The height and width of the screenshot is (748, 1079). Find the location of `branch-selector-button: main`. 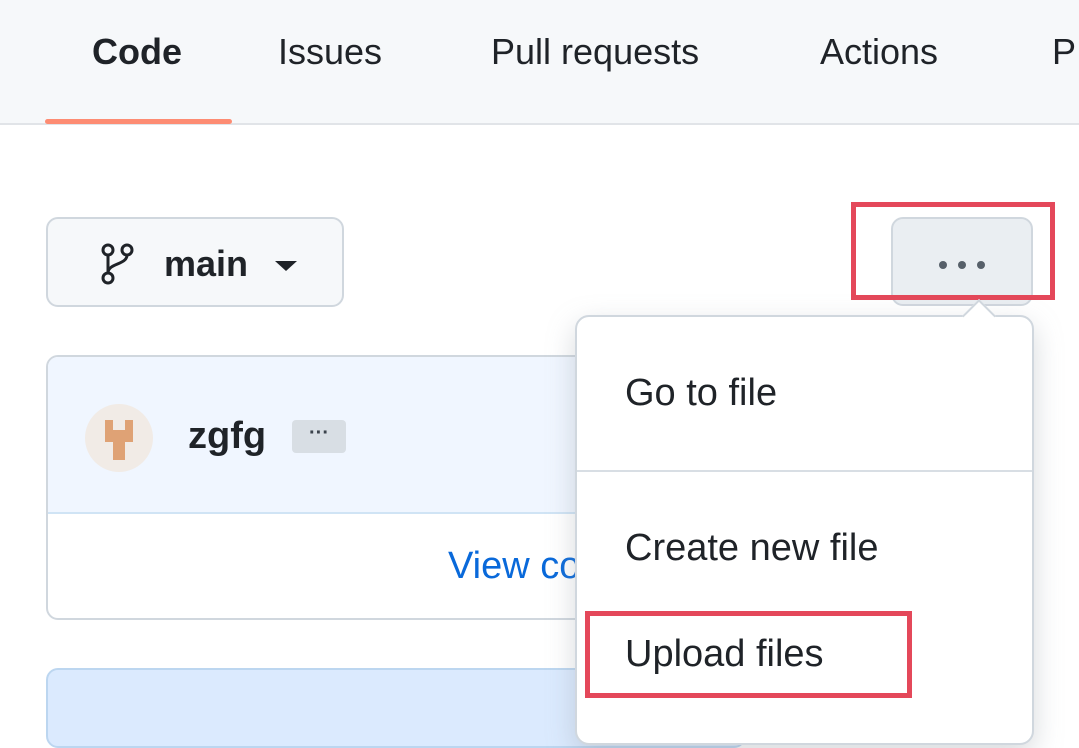

branch-selector-button: main is located at coordinates (195, 262).